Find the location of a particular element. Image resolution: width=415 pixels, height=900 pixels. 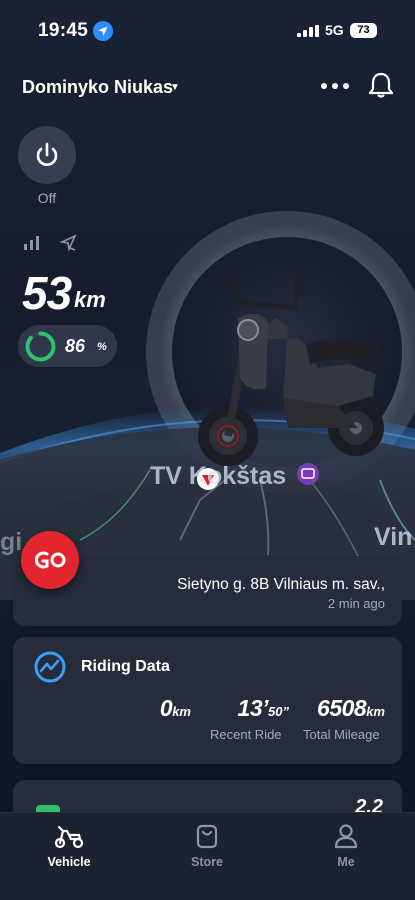

recent-ride-stat: 13’50” is located at coordinates (263, 708).